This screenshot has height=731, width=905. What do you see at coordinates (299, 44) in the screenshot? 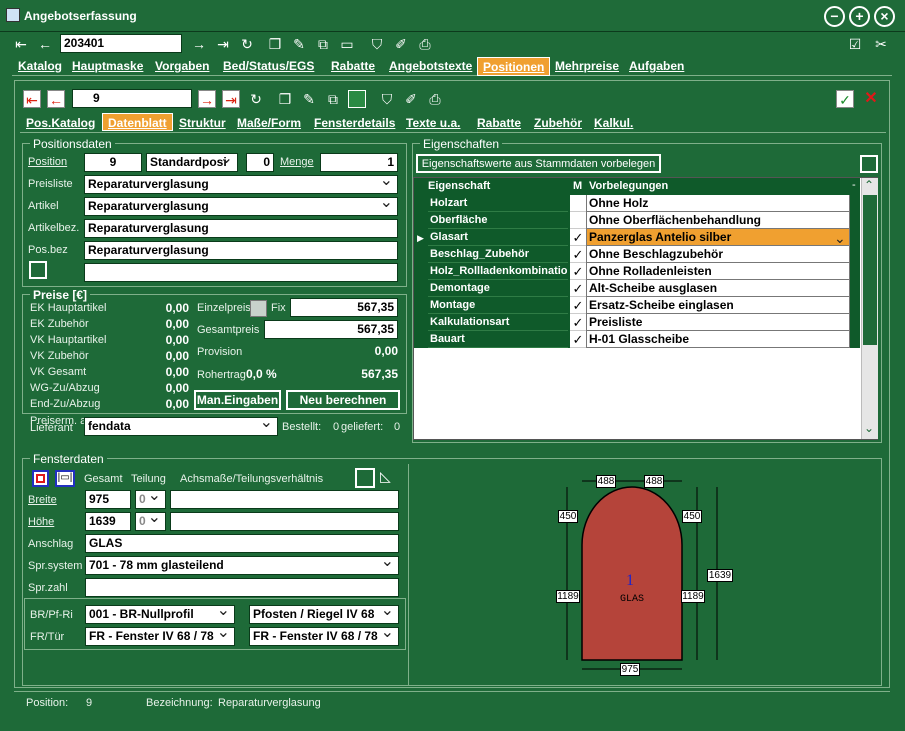
I see `new-doc-icon: ✎` at bounding box center [299, 44].